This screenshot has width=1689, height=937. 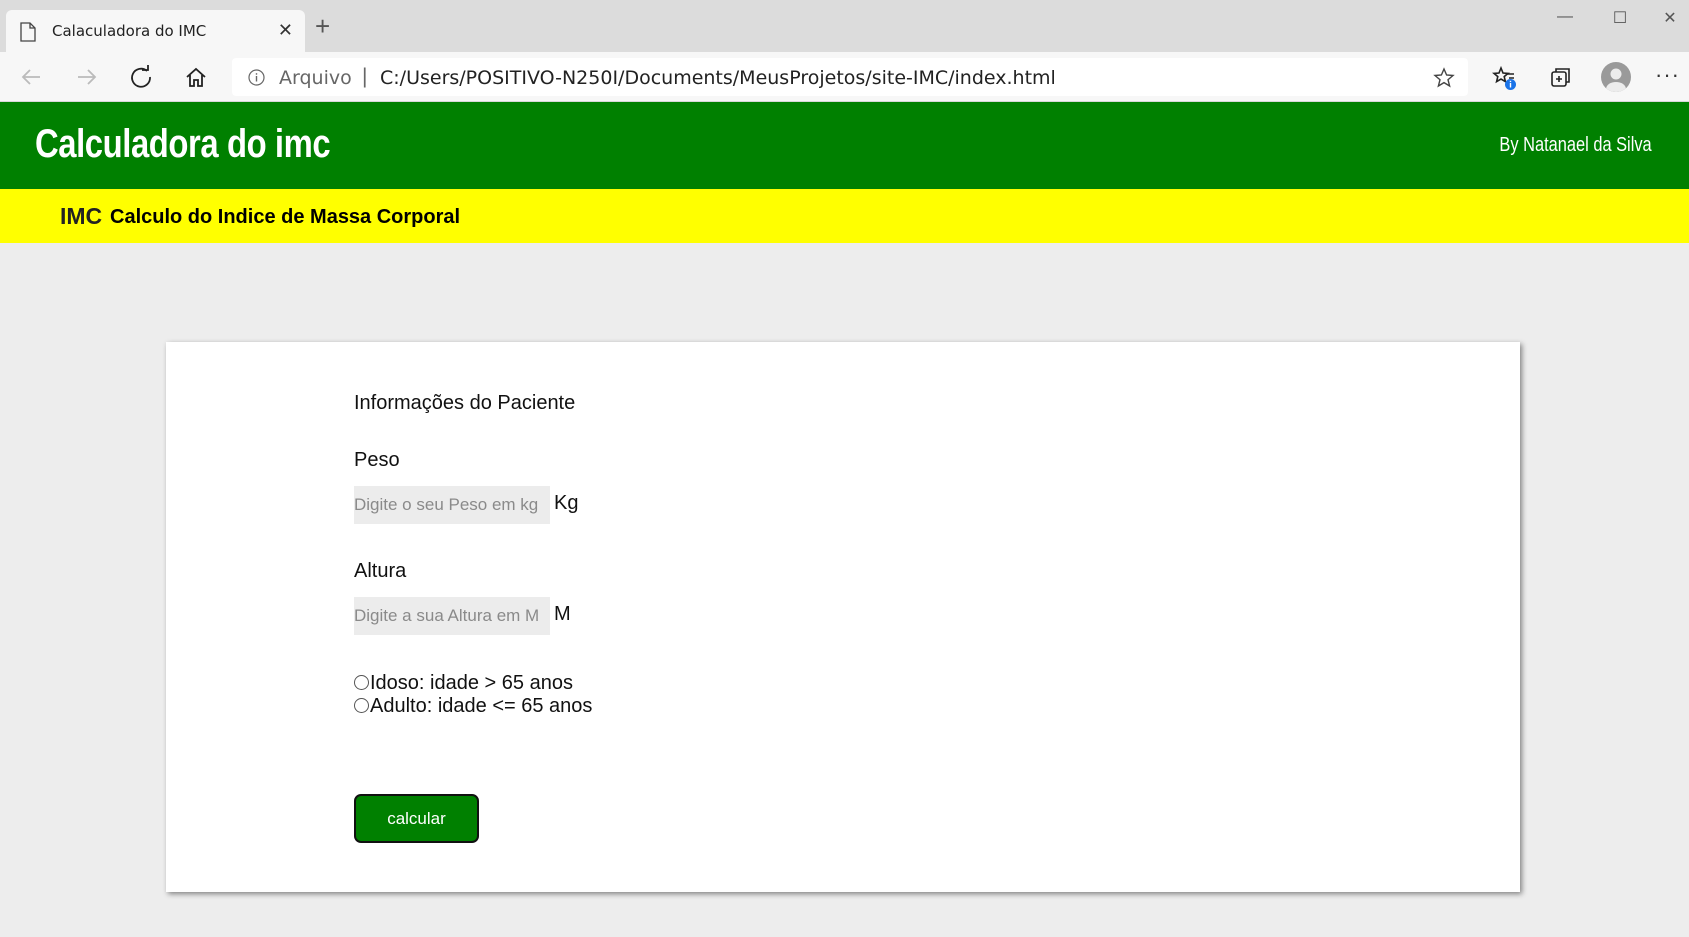 I want to click on author-credit: By Natanael da Silva, so click(x=1575, y=145).